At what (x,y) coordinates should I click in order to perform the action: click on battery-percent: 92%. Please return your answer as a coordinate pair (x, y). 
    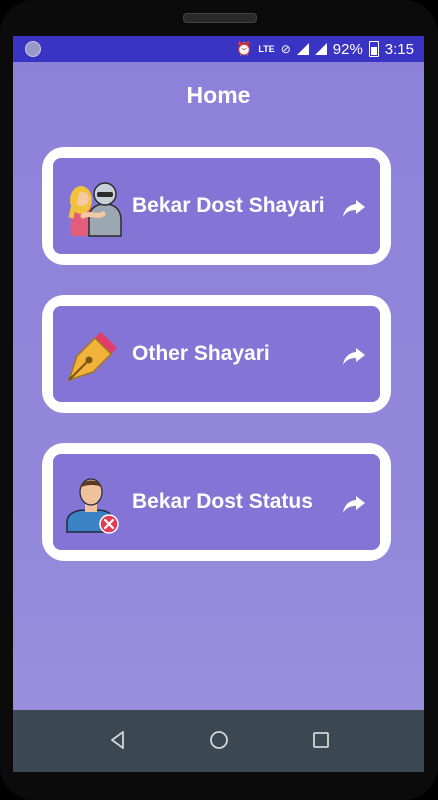
    Looking at the image, I should click on (347, 49).